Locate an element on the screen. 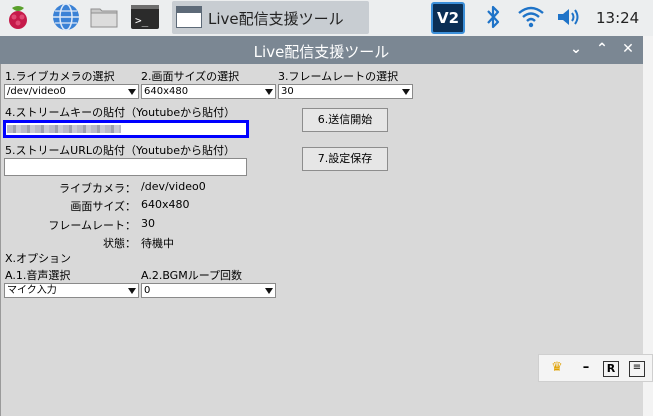 Image resolution: width=653 pixels, height=416 pixels. size-select-label: 2.画面サイズの選択 is located at coordinates (190, 76).